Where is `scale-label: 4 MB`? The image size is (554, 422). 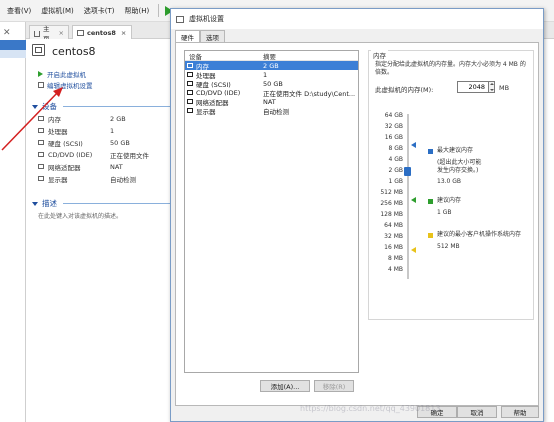
scale-label: 4 MB is located at coordinates (395, 269).